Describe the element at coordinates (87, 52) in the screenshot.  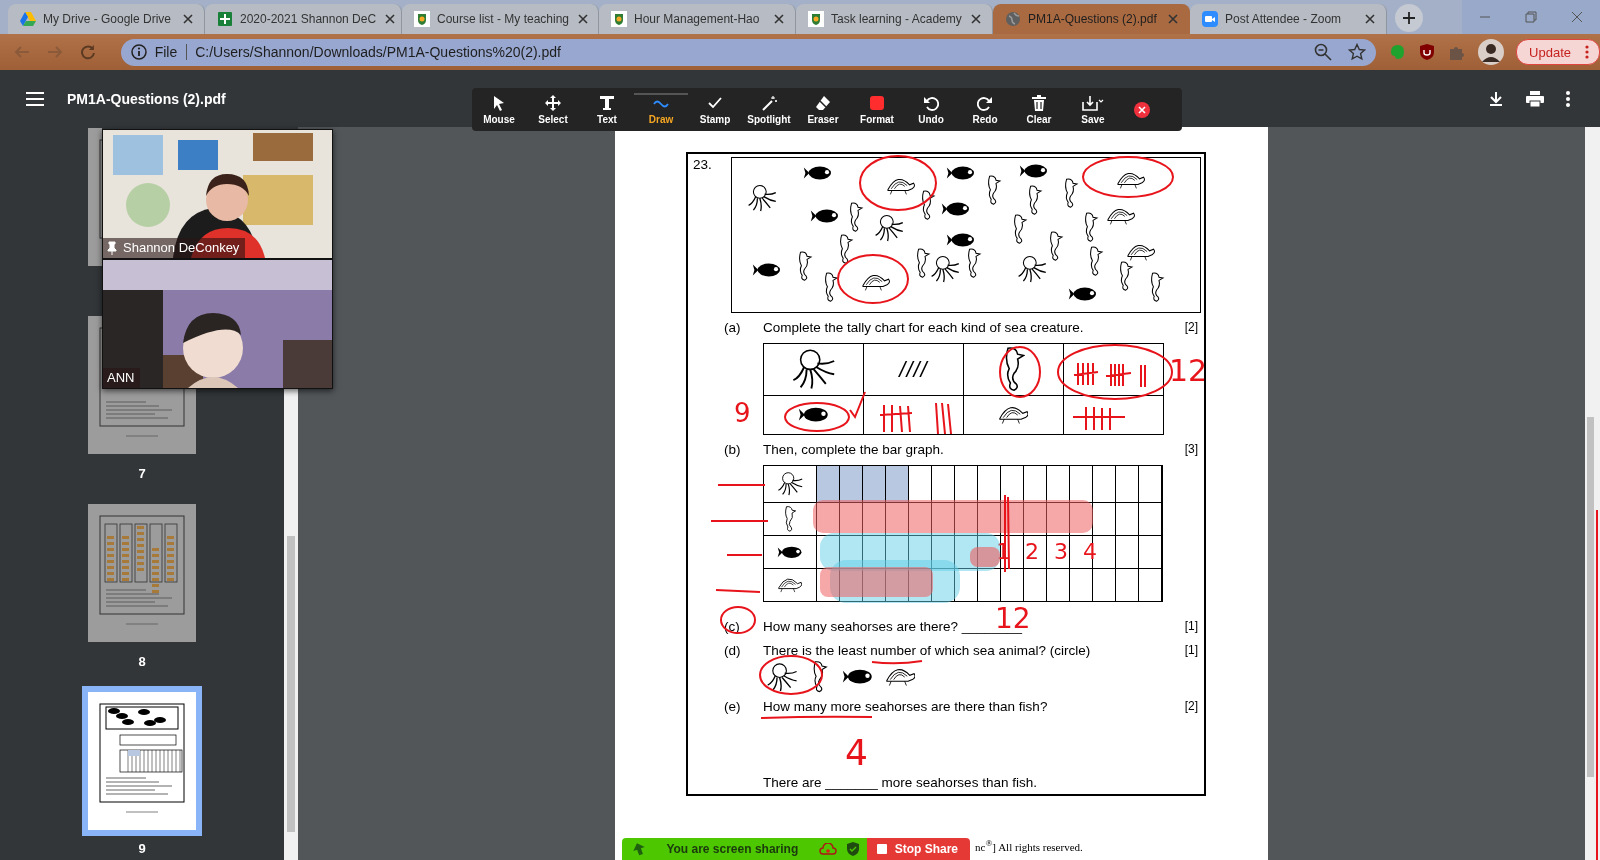
I see `reload-icon` at that location.